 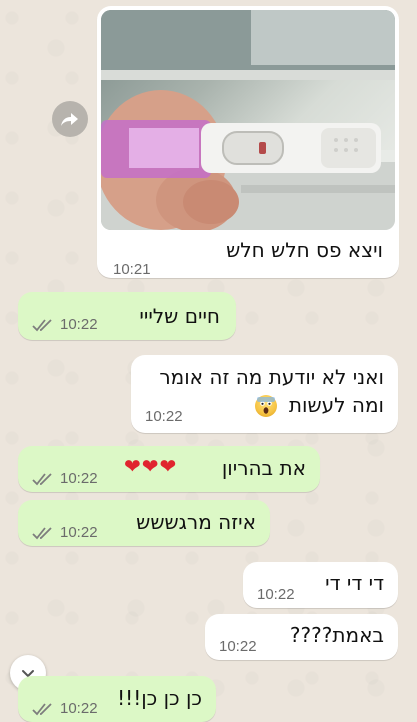 What do you see at coordinates (132, 269) in the screenshot?
I see `message-time: 10:21` at bounding box center [132, 269].